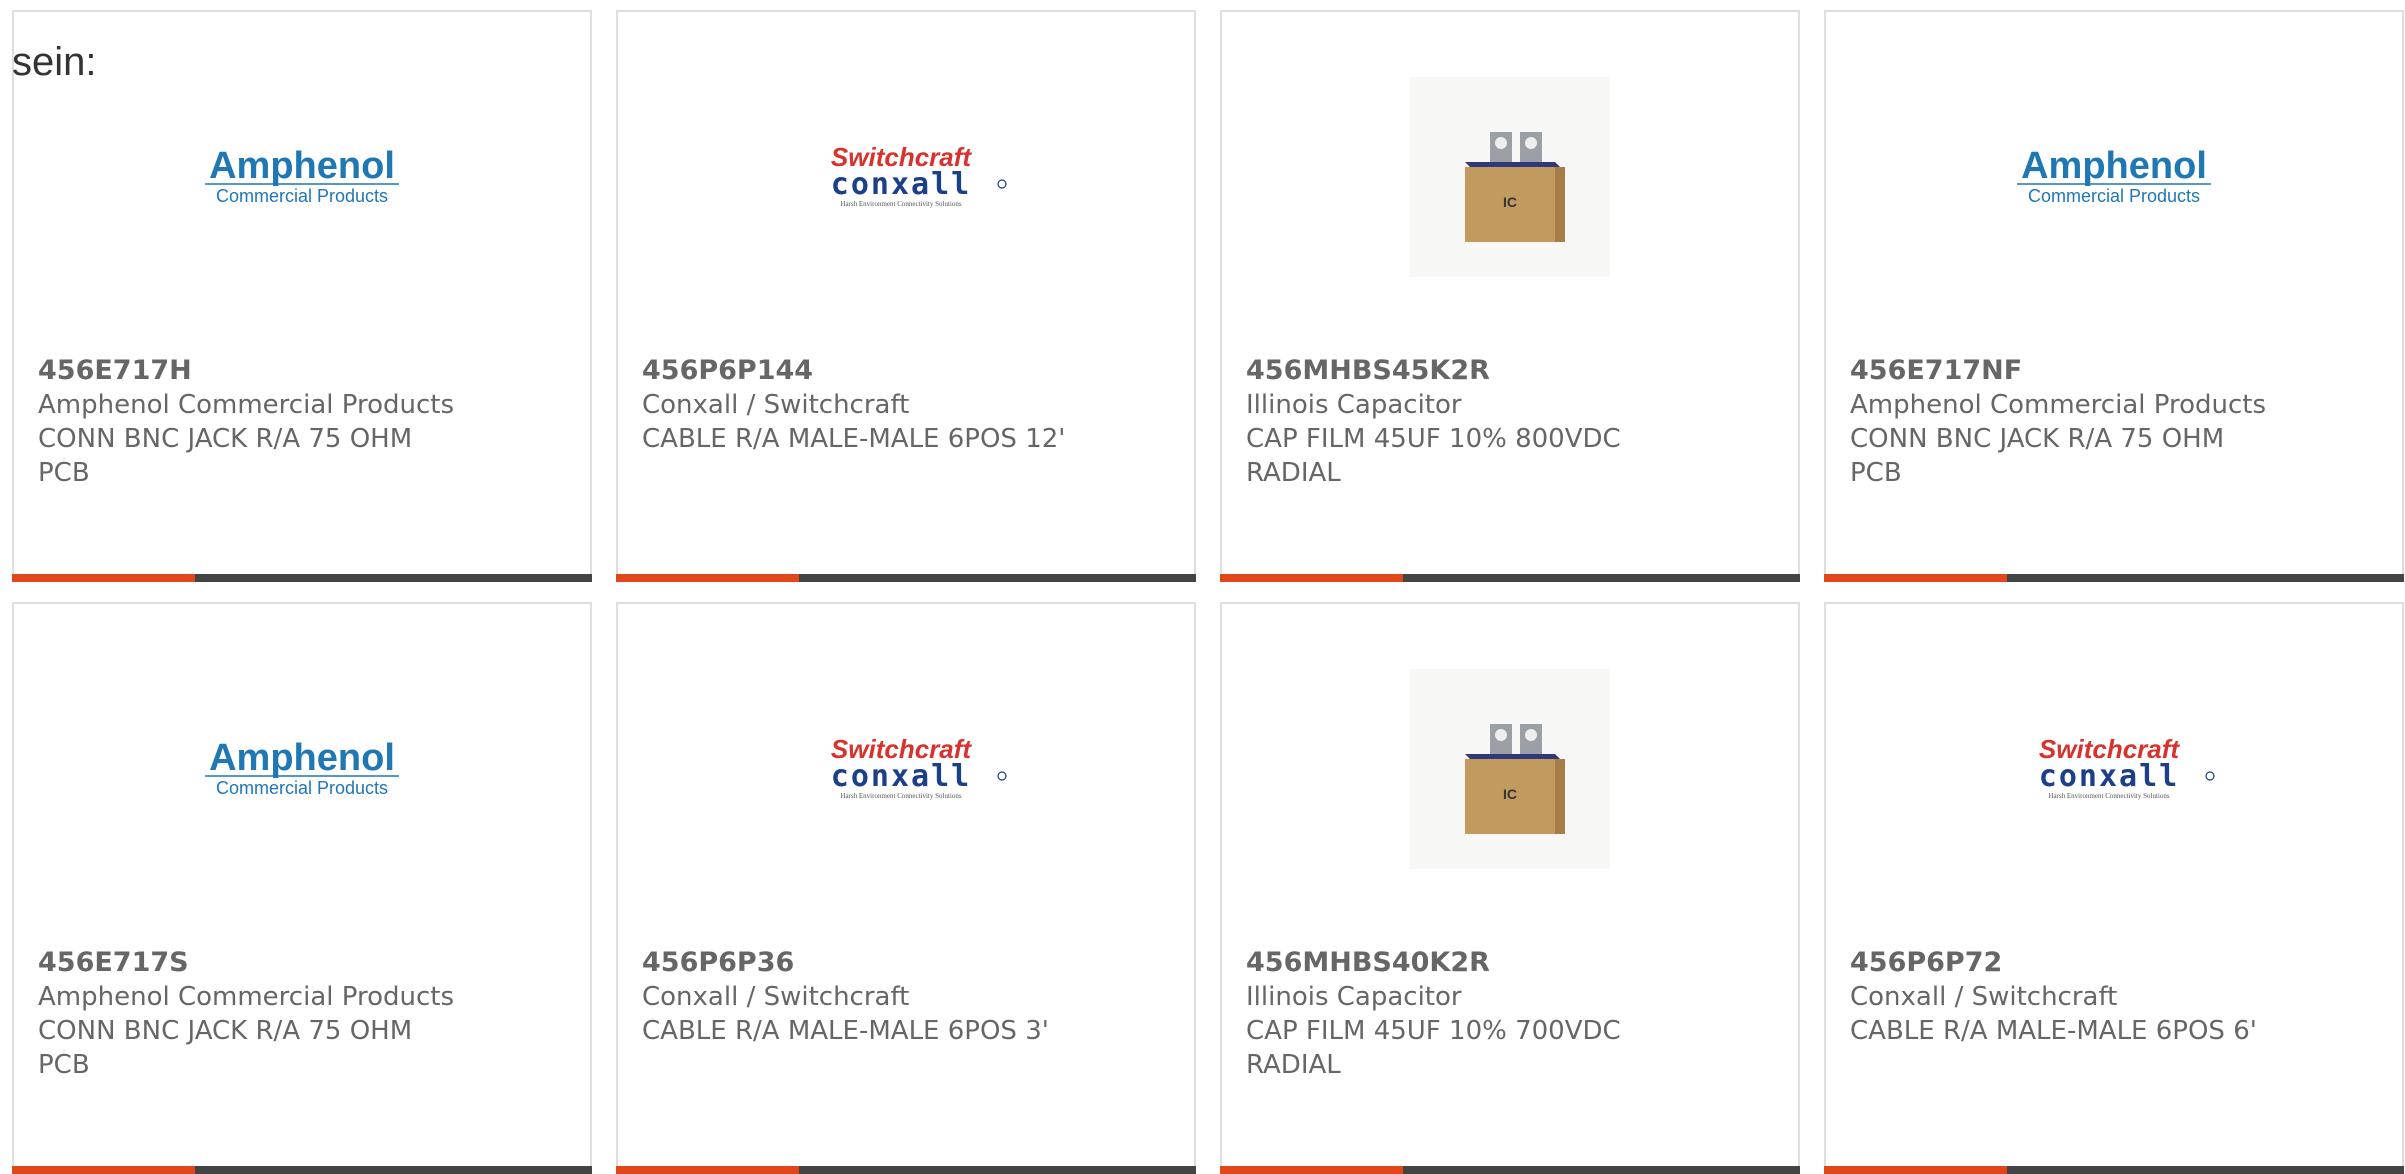  Describe the element at coordinates (1461, 963) in the screenshot. I see `part-number: 456MHBS40K2R` at that location.